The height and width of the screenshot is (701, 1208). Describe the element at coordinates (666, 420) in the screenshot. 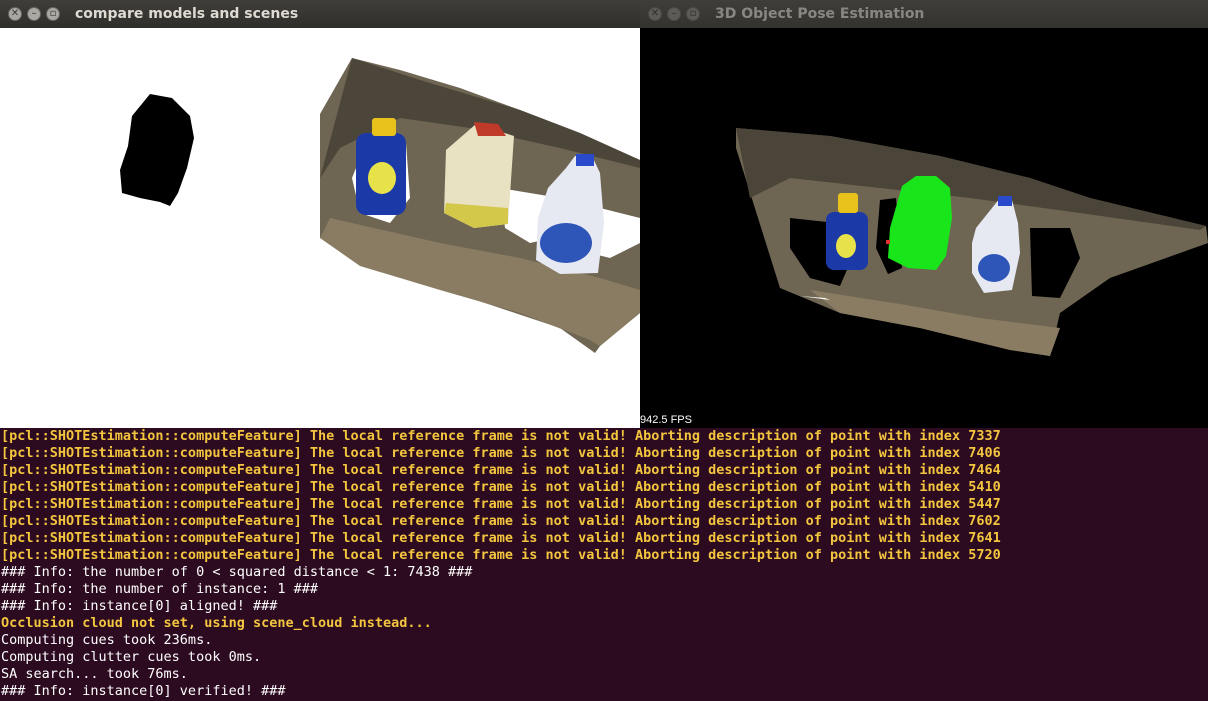

I see `fps-counter: 942.5 FPS` at that location.